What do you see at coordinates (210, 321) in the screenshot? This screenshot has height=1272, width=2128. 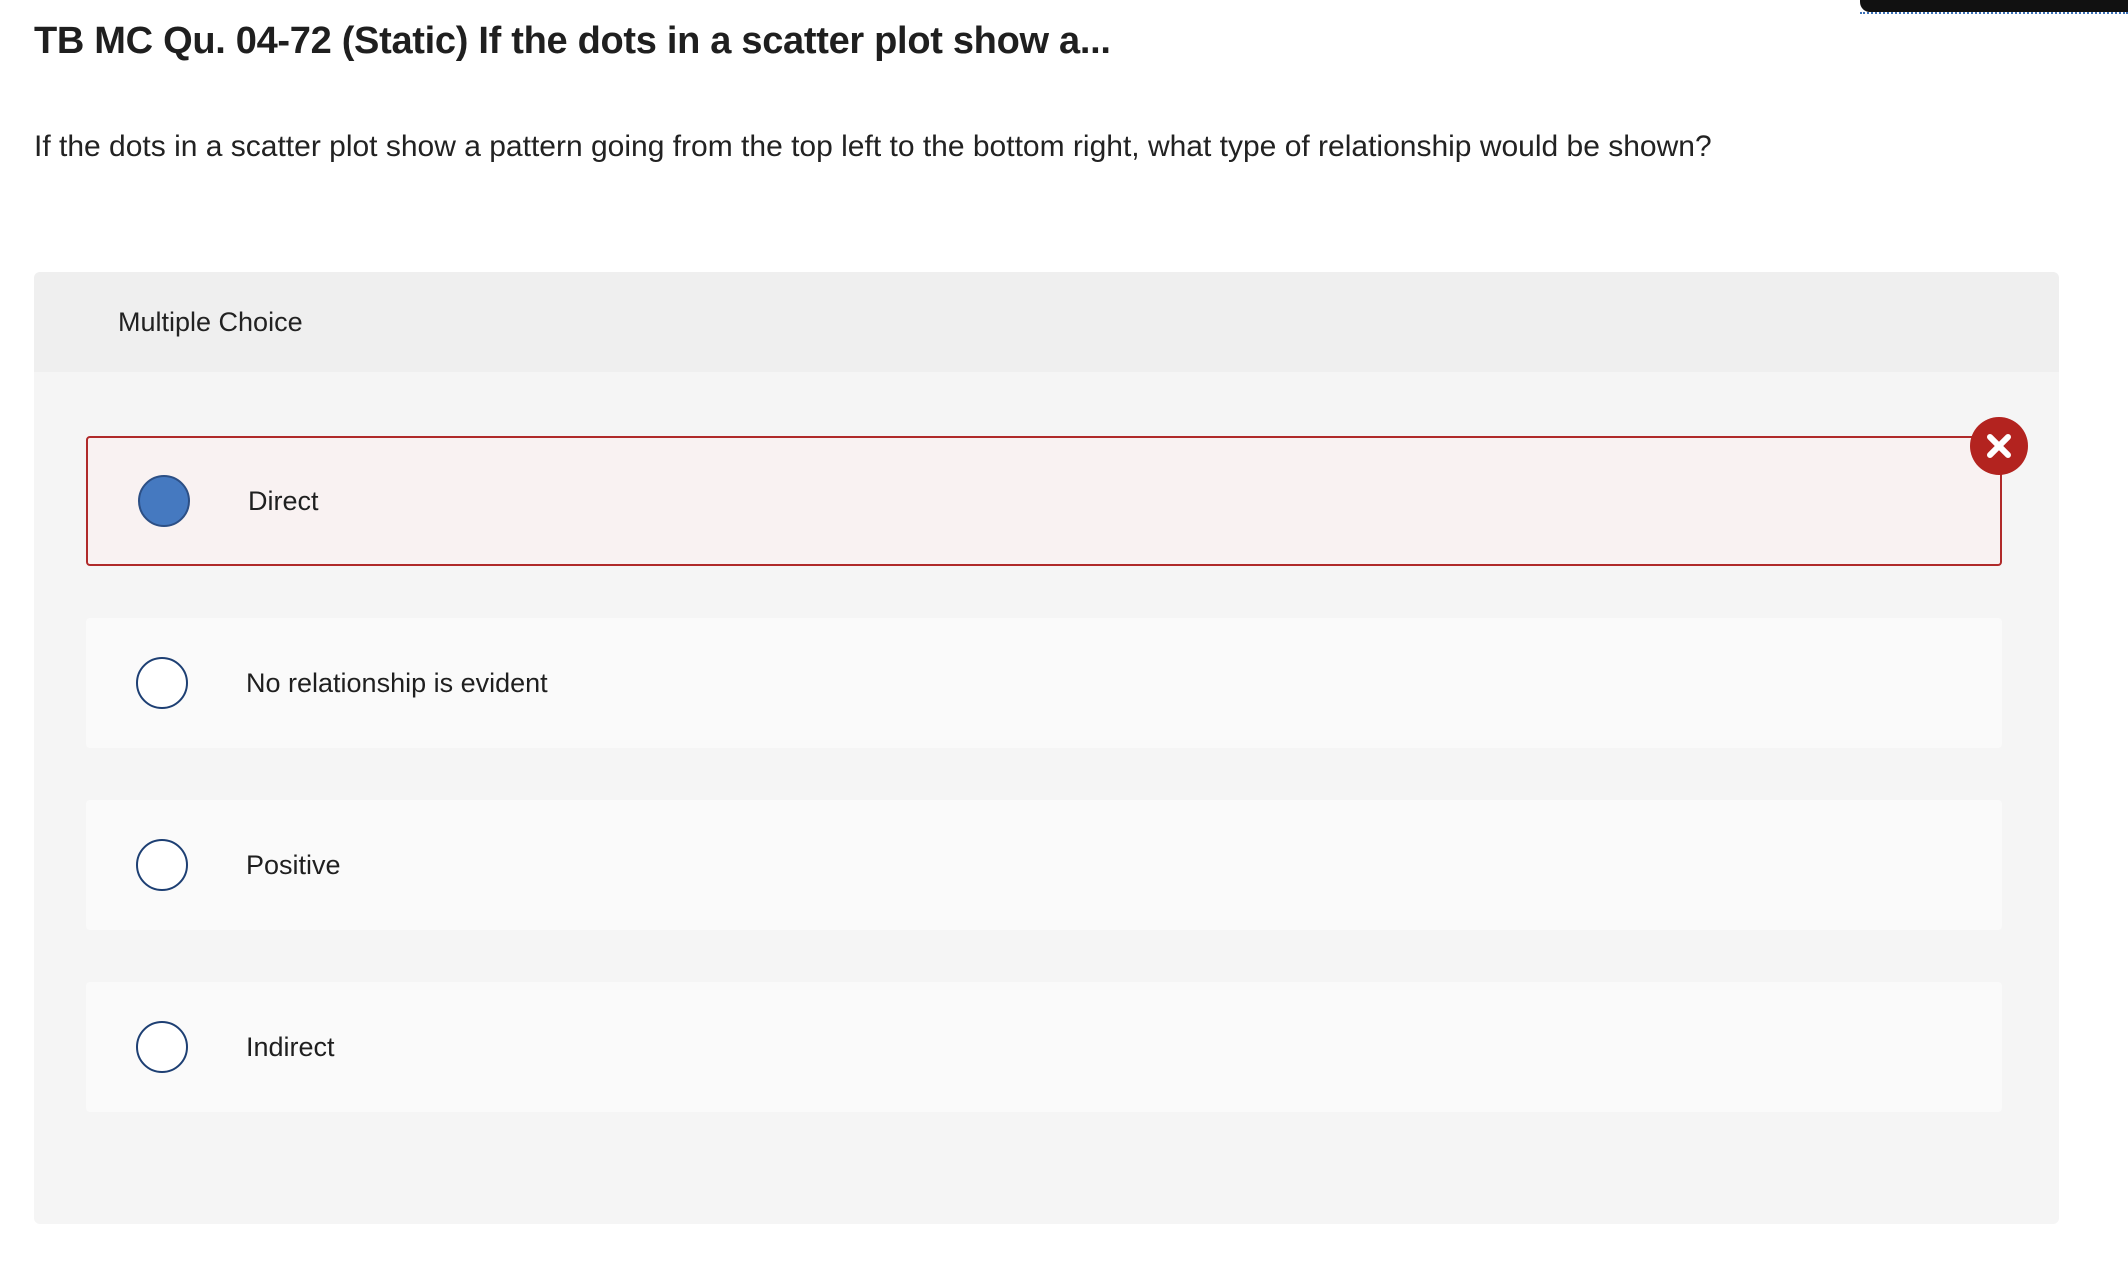 I see `question-type-label: Multiple Choice` at bounding box center [210, 321].